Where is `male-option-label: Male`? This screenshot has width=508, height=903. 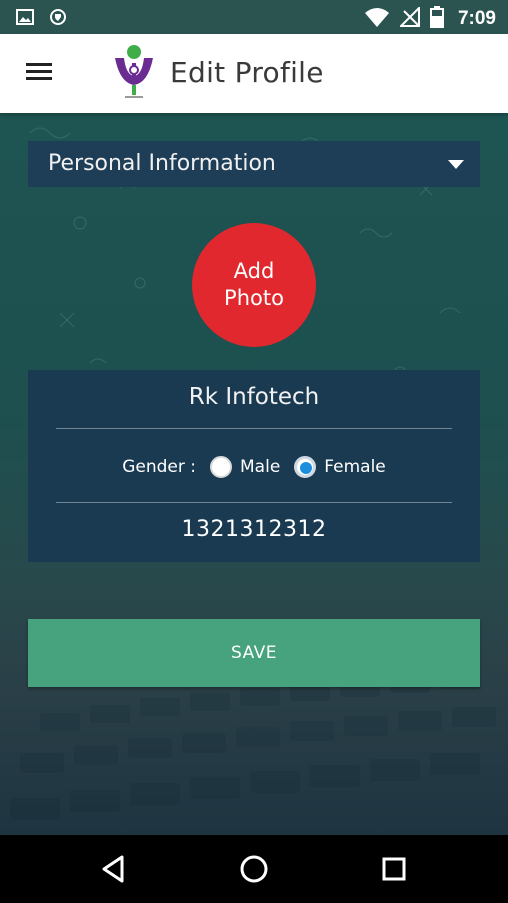 male-option-label: Male is located at coordinates (260, 467).